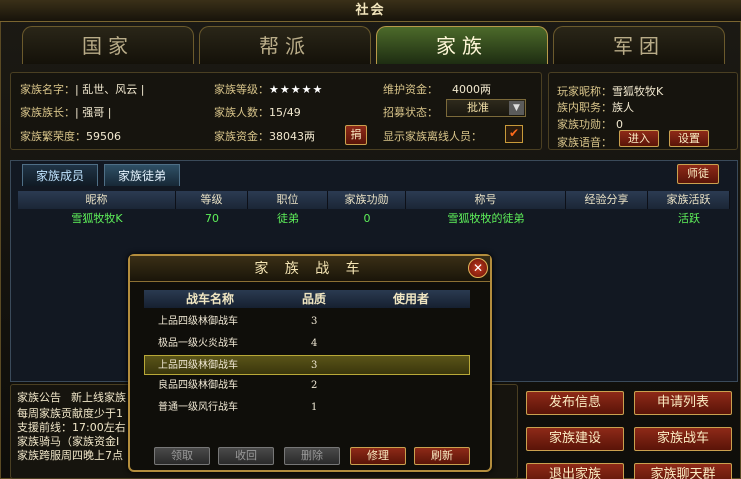 Image resolution: width=741 pixels, height=479 pixels. I want to click on member-title: 雪狐牧牧的徒弟, so click(486, 218).